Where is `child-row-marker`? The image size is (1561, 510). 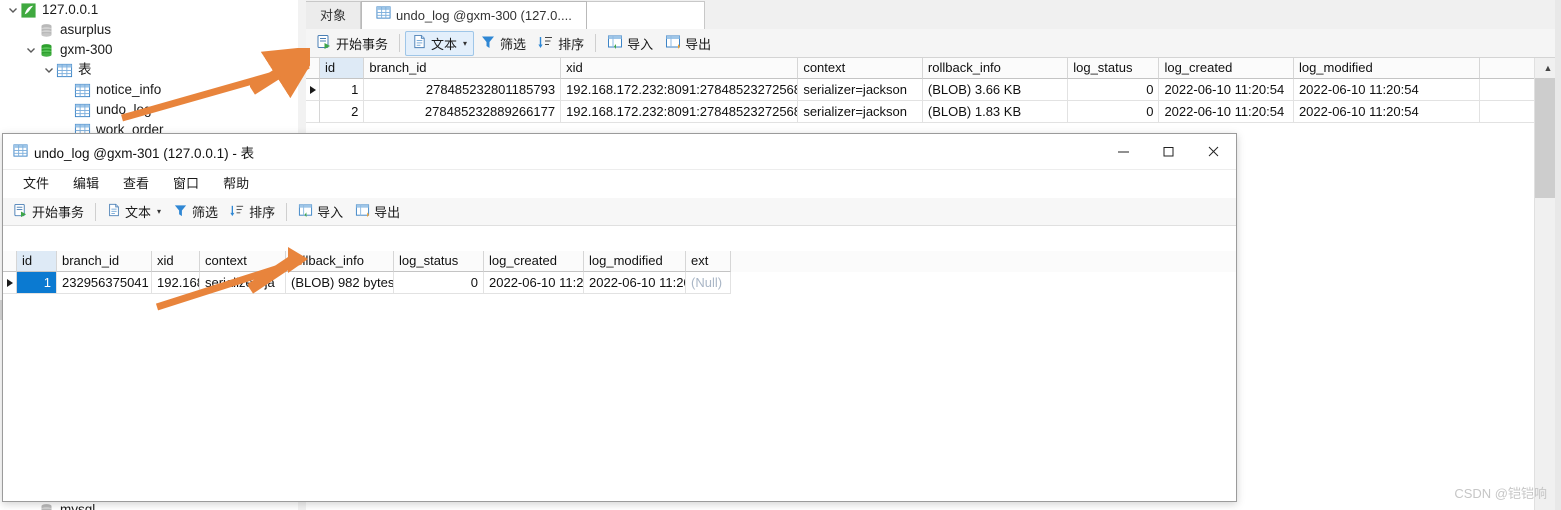 child-row-marker is located at coordinates (10, 283).